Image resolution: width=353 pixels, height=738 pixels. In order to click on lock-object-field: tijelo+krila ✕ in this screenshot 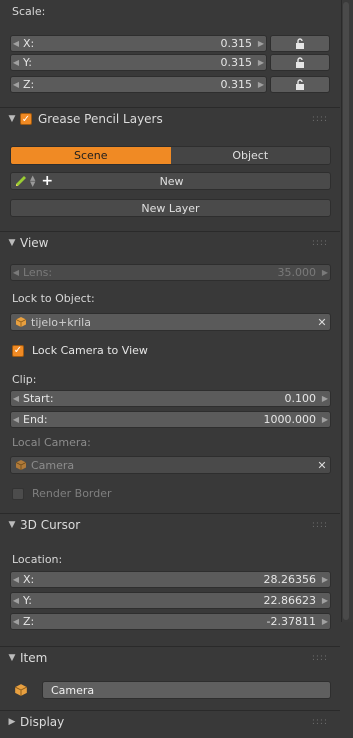, I will do `click(170, 322)`.